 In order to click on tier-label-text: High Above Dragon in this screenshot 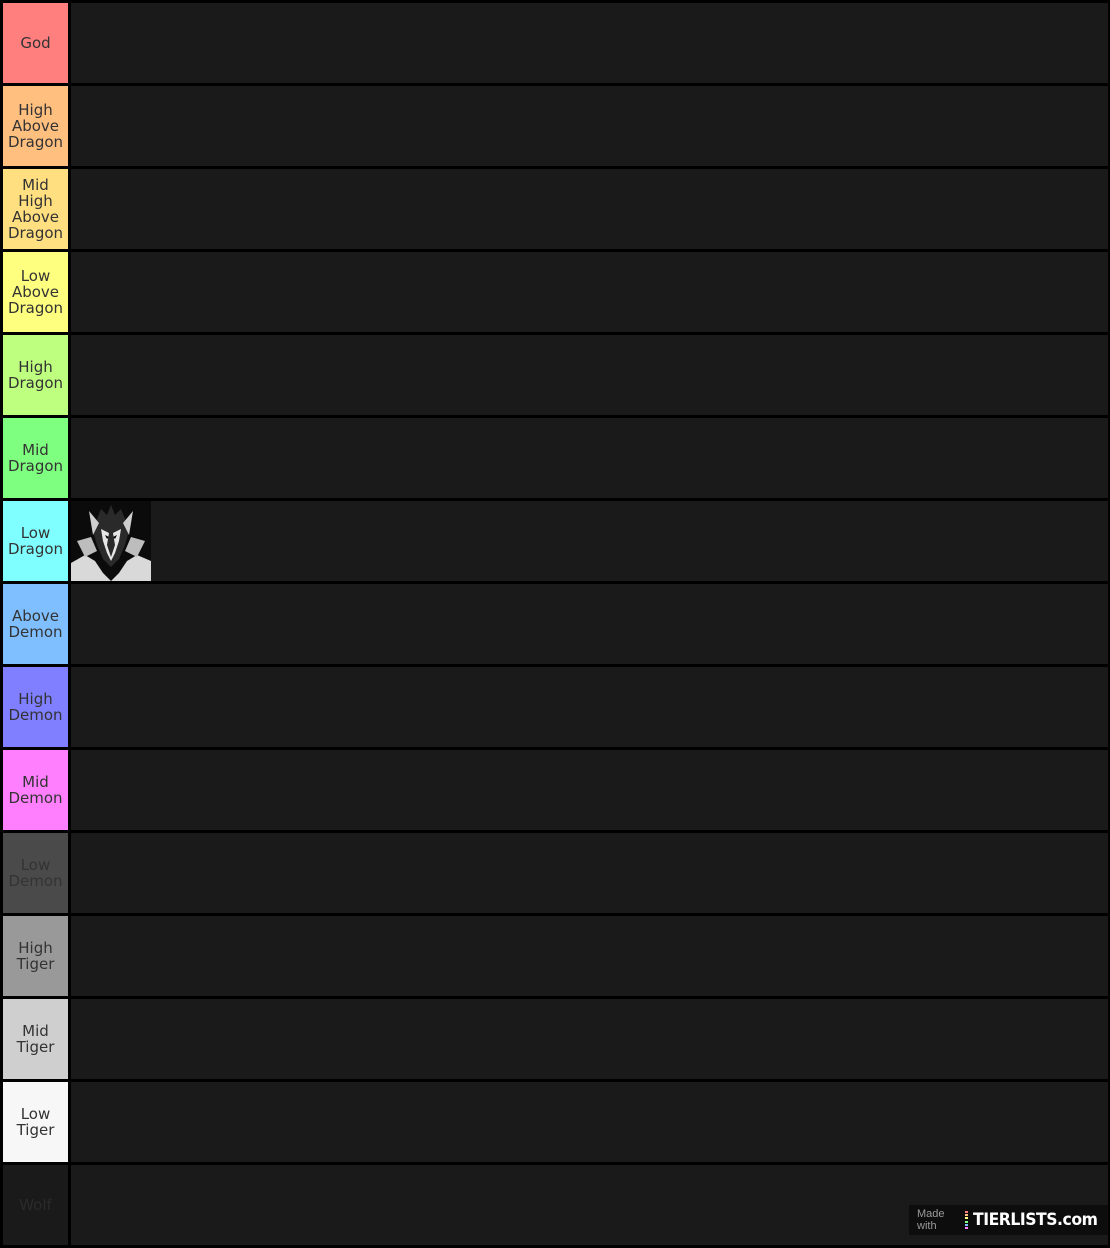, I will do `click(35, 126)`.